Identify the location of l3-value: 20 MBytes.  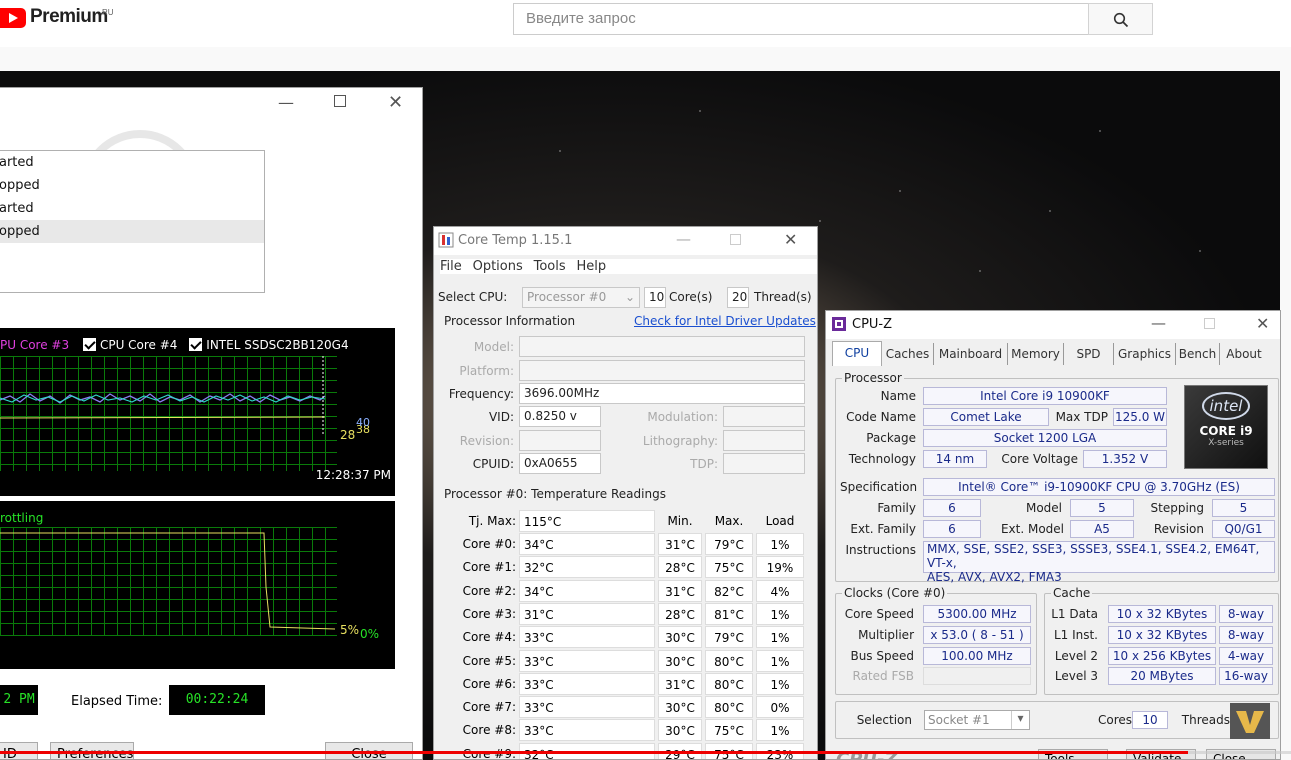
(1162, 676).